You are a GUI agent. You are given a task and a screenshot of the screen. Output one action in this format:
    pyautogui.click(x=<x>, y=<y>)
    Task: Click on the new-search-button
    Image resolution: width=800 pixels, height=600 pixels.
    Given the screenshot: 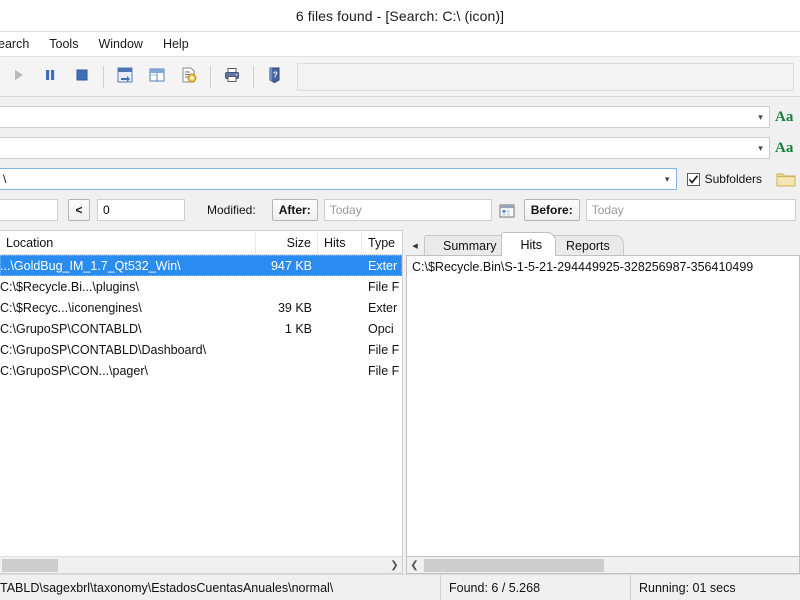 What is the action you would take?
    pyautogui.click(x=125, y=77)
    